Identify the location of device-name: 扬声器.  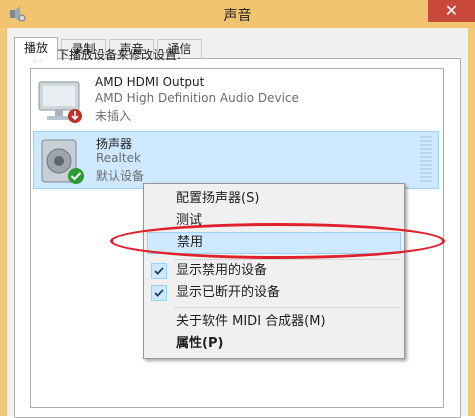
(114, 144).